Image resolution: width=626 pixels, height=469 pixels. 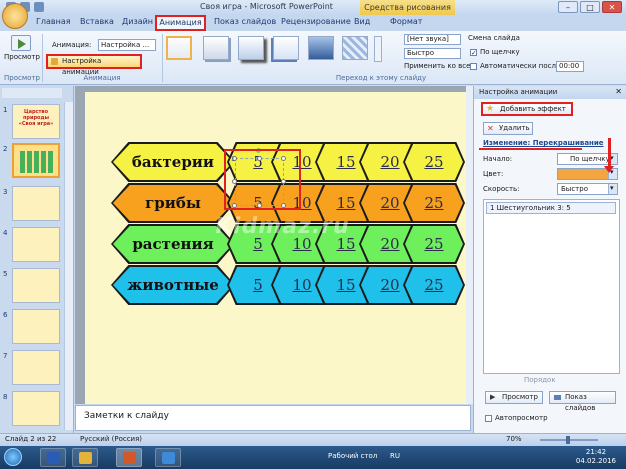 What do you see at coordinates (440, 66) in the screenshot?
I see `apply-to-all-button: Применить ко всем` at bounding box center [440, 66].